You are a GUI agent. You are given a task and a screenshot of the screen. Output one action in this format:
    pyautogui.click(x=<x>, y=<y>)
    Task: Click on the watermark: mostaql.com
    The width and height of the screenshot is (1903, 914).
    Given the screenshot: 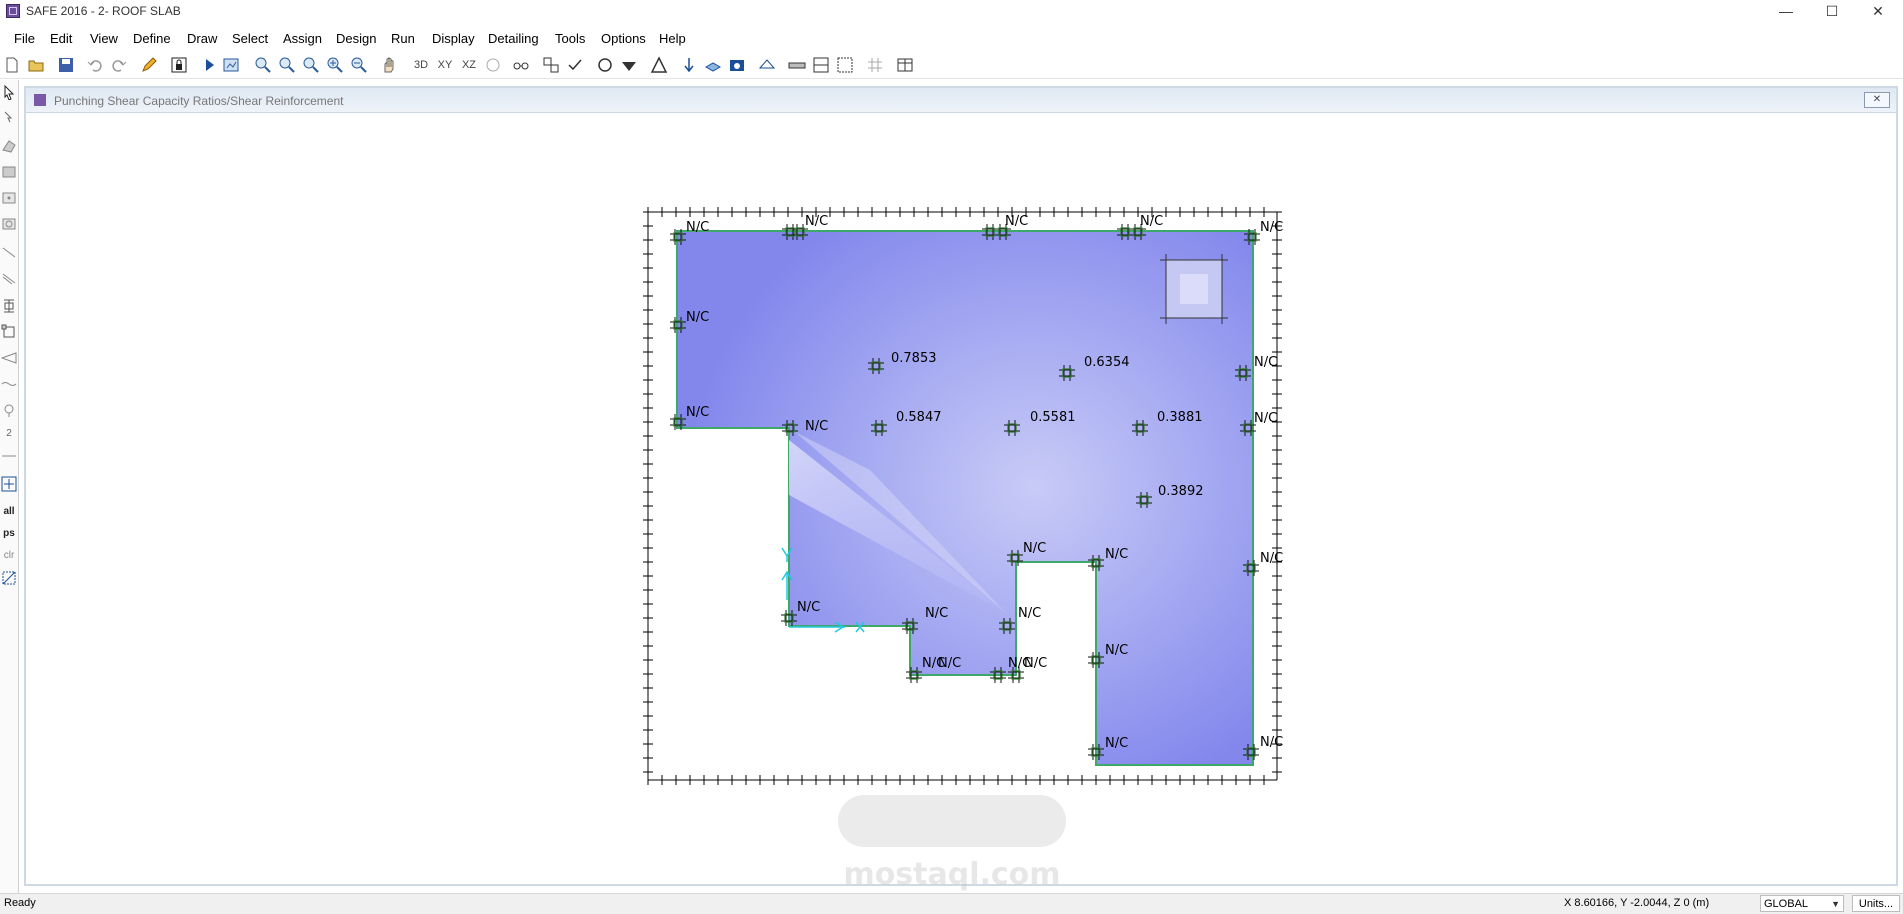 What is the action you would take?
    pyautogui.click(x=952, y=843)
    